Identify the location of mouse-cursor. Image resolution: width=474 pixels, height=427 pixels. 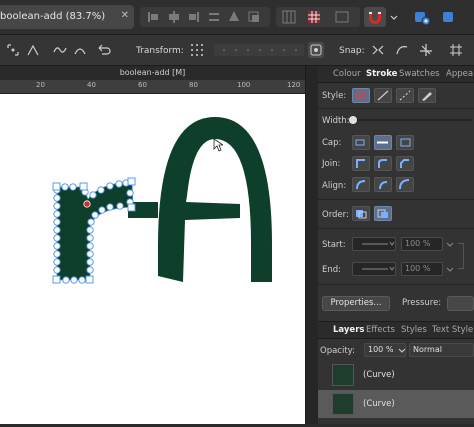
(219, 146).